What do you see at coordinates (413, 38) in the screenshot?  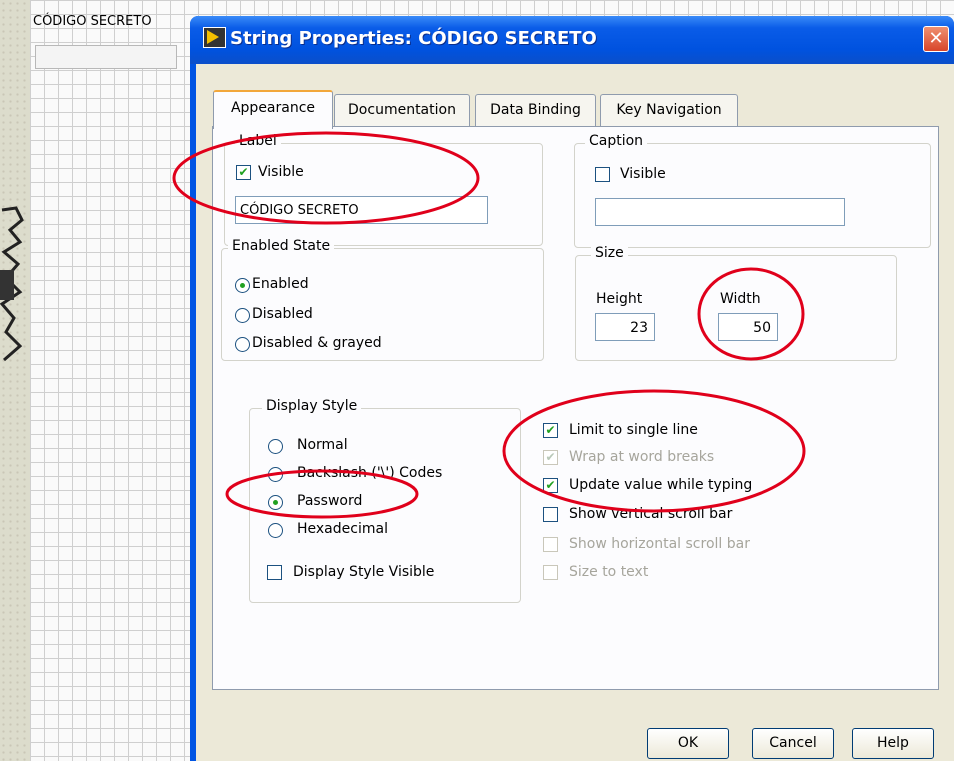 I see `dialog-title: String Properties: CÓDIGO SECRETO` at bounding box center [413, 38].